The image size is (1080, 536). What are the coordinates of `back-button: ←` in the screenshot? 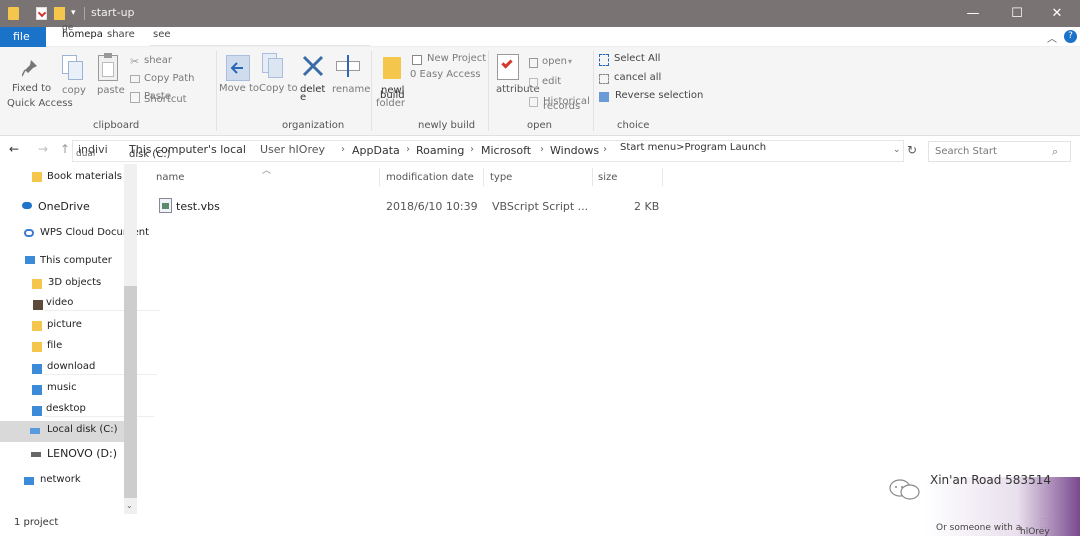 It's located at (14, 149).